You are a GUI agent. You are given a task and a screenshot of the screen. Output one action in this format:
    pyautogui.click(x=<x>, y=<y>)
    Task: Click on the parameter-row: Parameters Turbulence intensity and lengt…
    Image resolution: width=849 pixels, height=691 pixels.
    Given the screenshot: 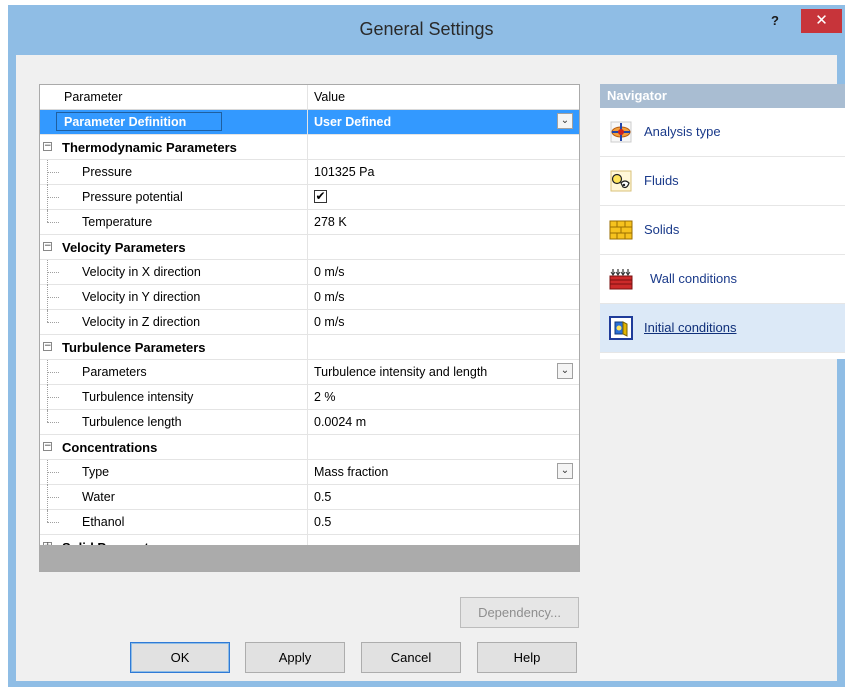 What is the action you would take?
    pyautogui.click(x=309, y=372)
    